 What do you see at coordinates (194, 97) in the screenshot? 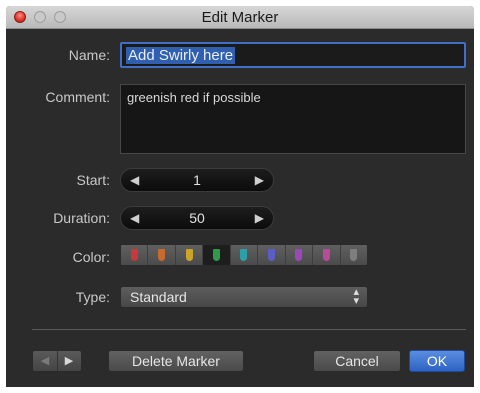
I see `comment-field-value: greenish red if possible` at bounding box center [194, 97].